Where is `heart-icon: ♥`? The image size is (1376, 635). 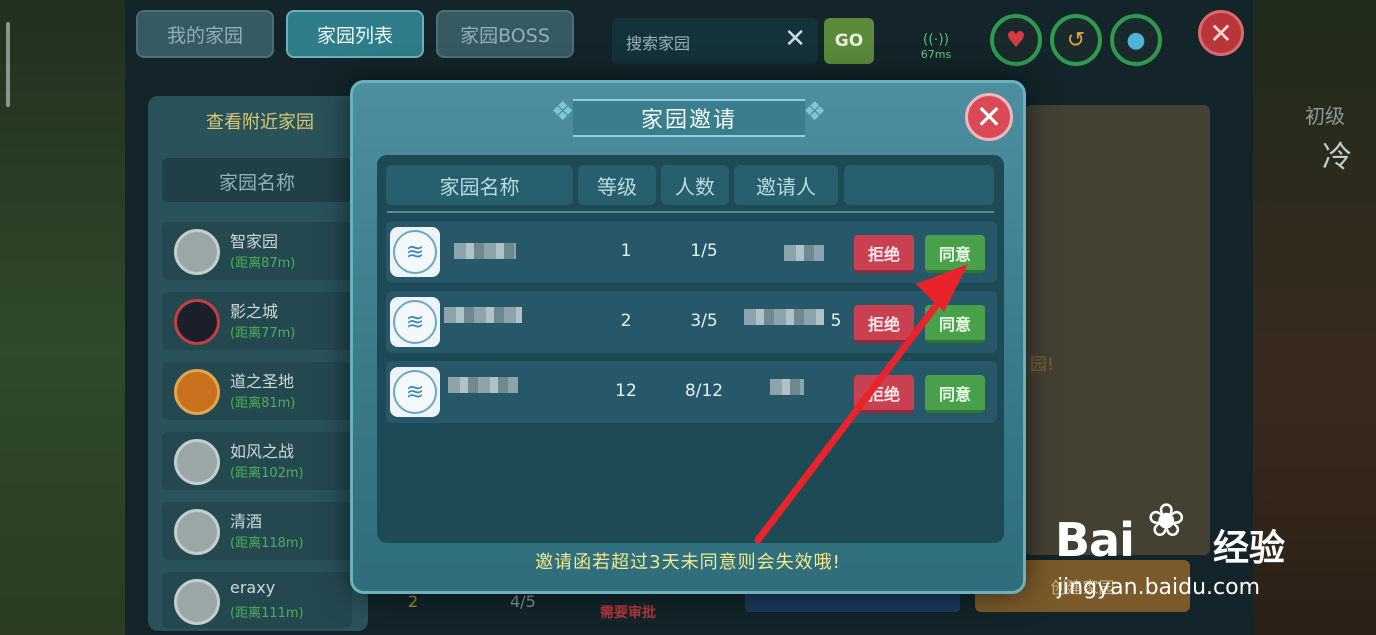
heart-icon: ♥ is located at coordinates (1016, 40).